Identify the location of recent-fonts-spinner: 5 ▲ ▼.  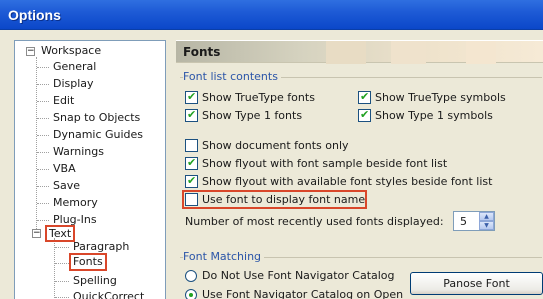
(474, 221).